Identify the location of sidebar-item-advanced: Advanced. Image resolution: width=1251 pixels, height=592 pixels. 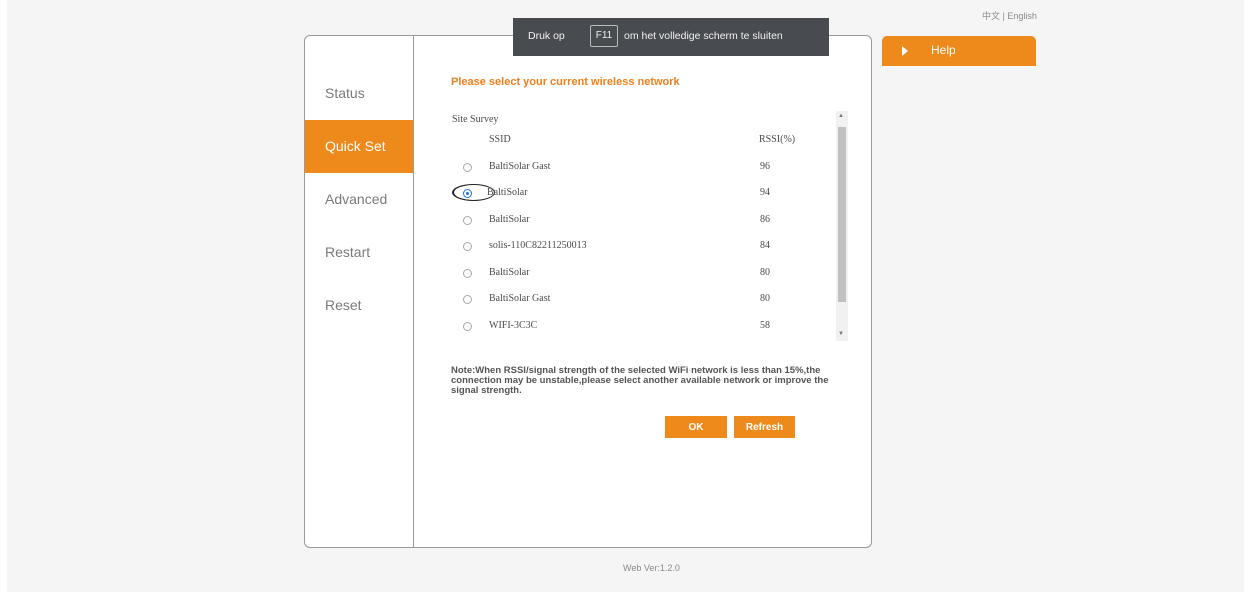
(359, 199).